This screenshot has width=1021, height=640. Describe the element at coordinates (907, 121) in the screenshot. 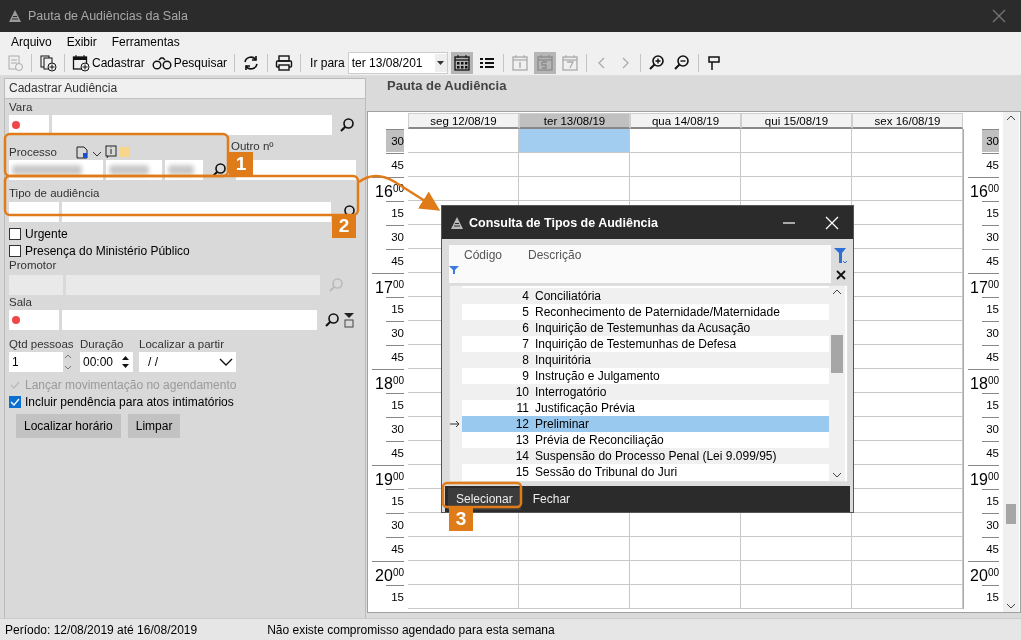

I see `day-header: sex 16/08/19` at that location.